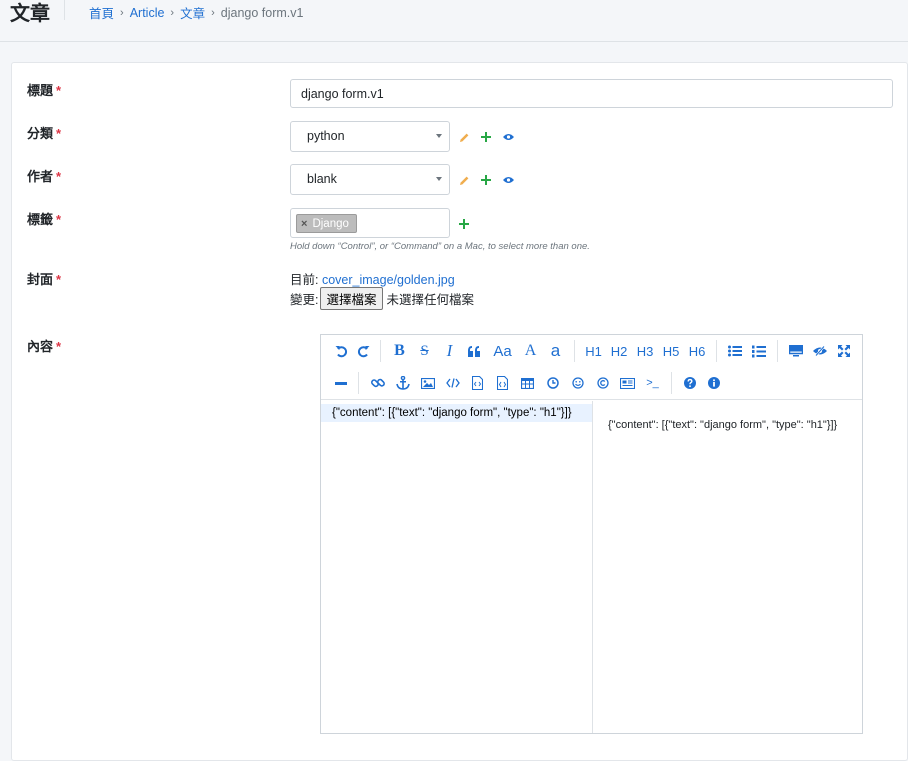  Describe the element at coordinates (427, 383) in the screenshot. I see `image-icon` at that location.